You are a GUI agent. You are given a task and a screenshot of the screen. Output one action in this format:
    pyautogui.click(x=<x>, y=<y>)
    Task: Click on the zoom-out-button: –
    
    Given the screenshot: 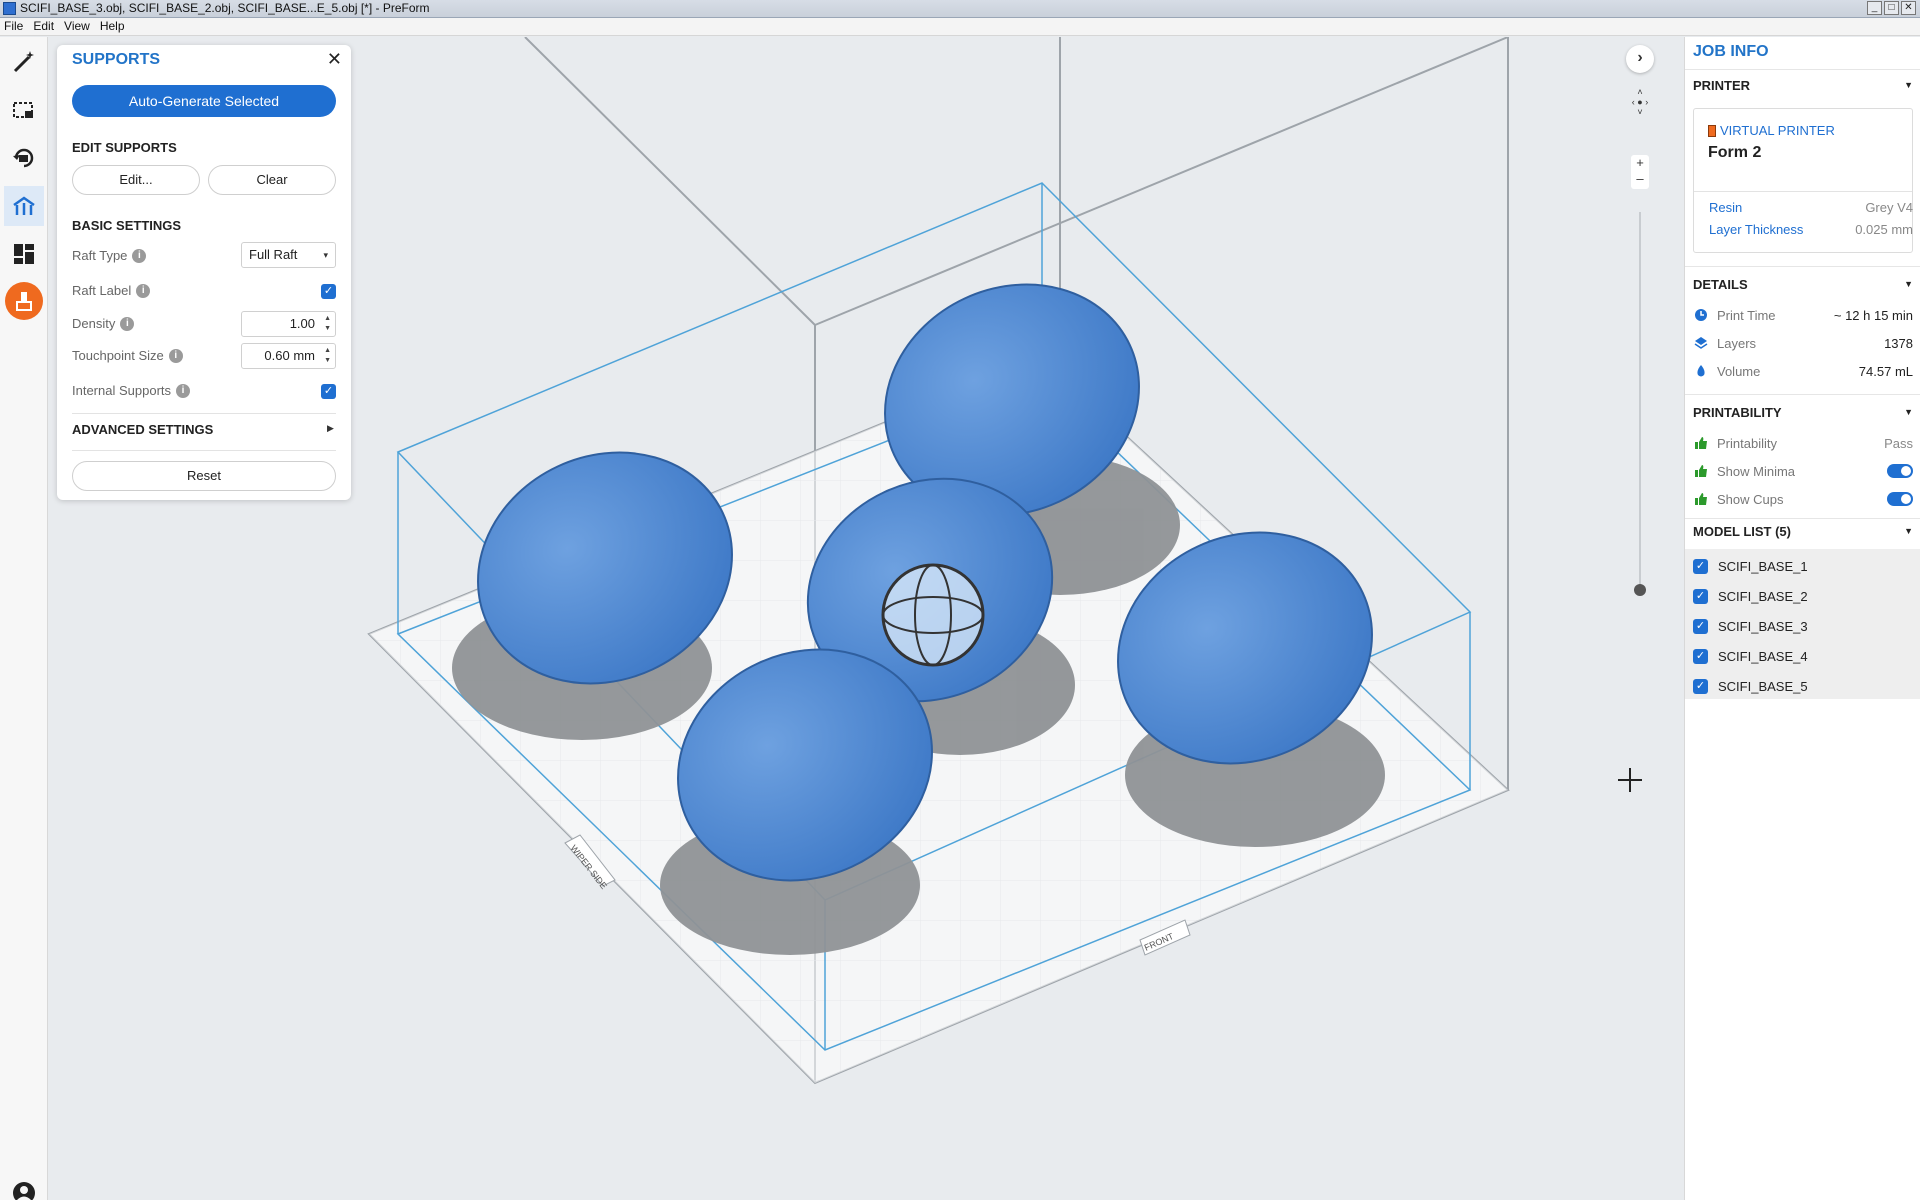 What is the action you would take?
    pyautogui.click(x=1640, y=179)
    